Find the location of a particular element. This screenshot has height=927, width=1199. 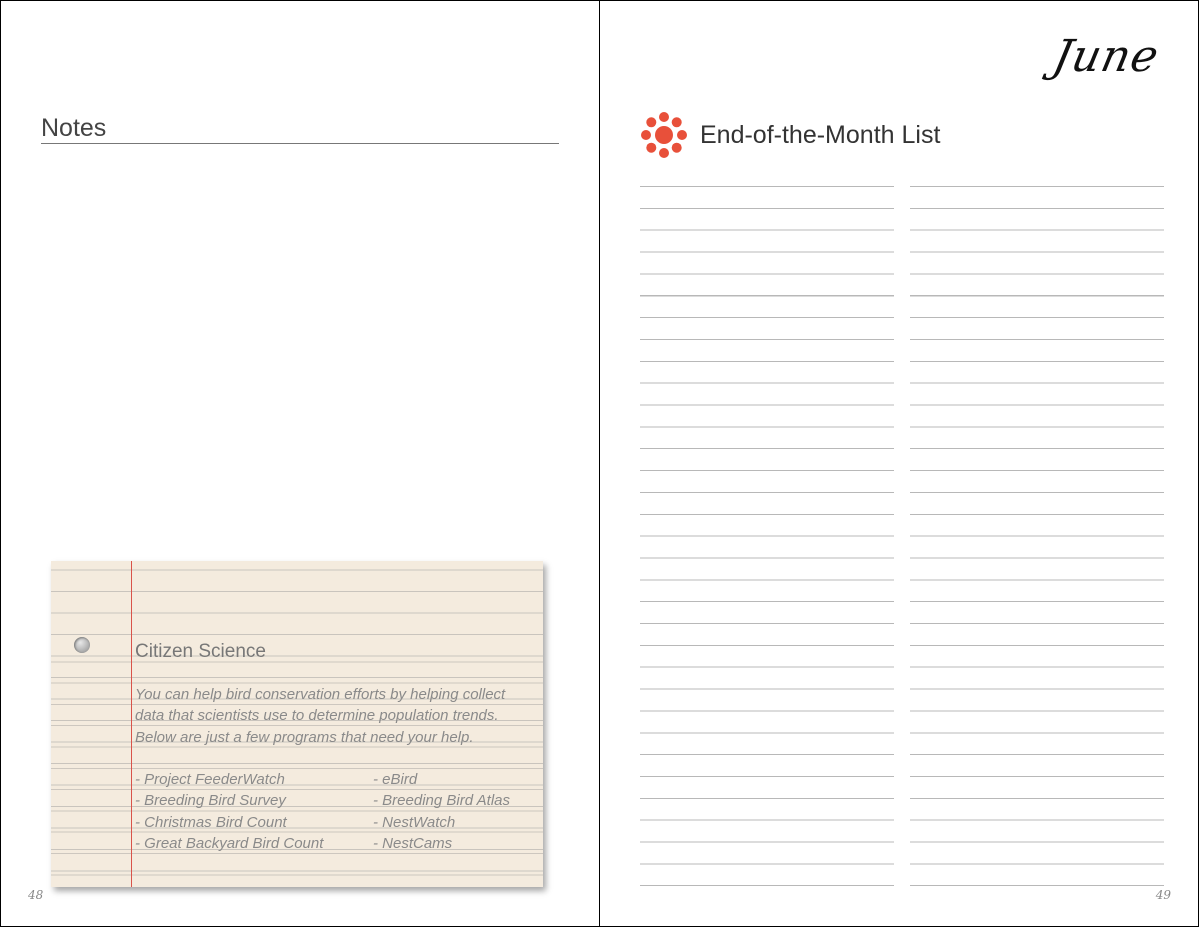

card-margin-line is located at coordinates (131, 724).